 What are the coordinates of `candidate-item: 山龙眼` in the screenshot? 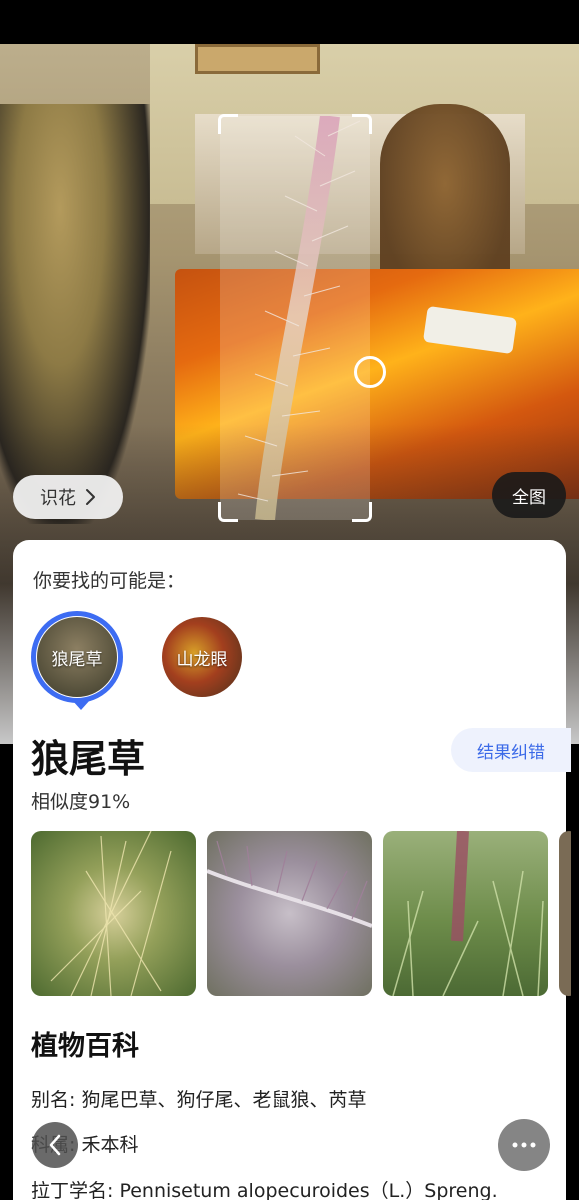 It's located at (202, 657).